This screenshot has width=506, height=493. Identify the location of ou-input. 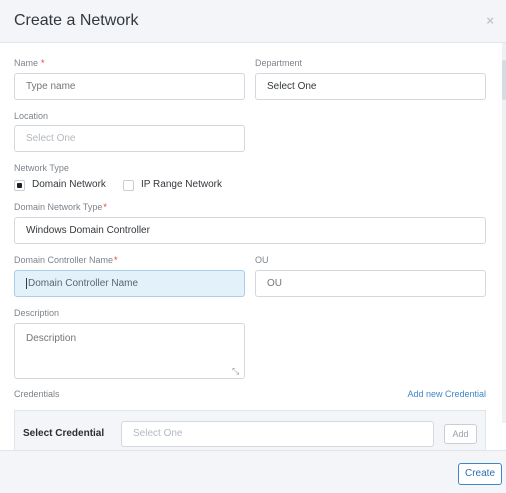
(370, 283).